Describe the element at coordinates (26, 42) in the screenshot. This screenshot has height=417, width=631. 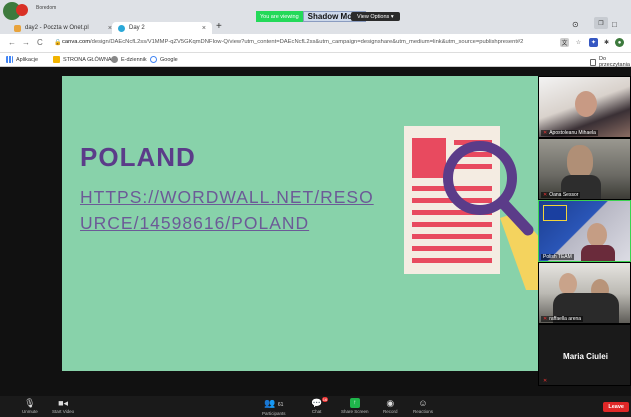
I see `forward-arrow-icon: →` at that location.